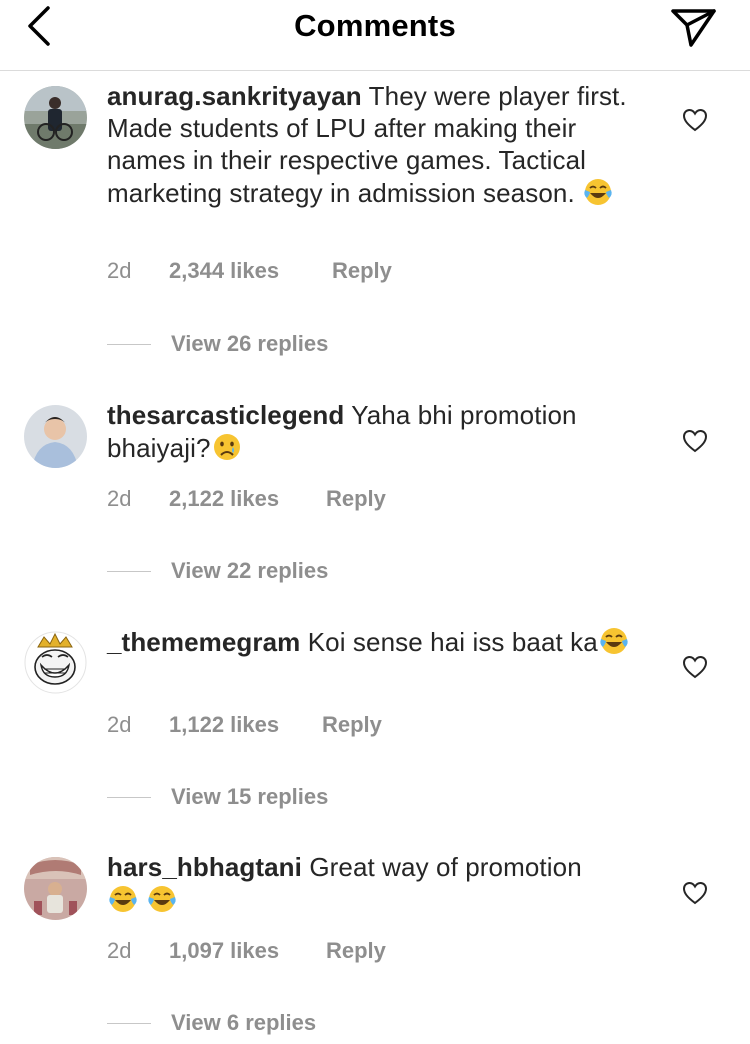 This screenshot has height=1044, width=750. I want to click on comment-likes: 1,097 likes, so click(224, 951).